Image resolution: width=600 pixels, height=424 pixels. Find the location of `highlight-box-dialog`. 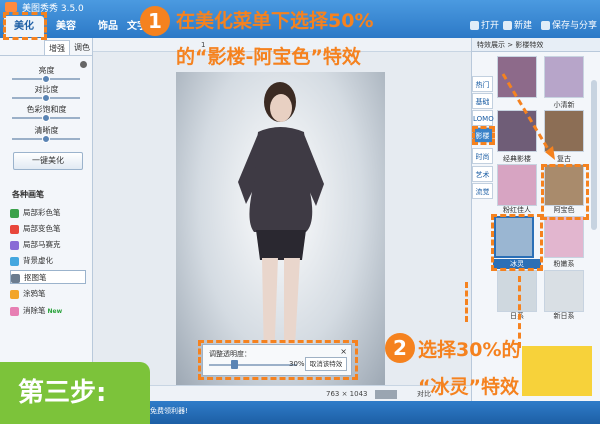

highlight-box-dialog is located at coordinates (278, 360).